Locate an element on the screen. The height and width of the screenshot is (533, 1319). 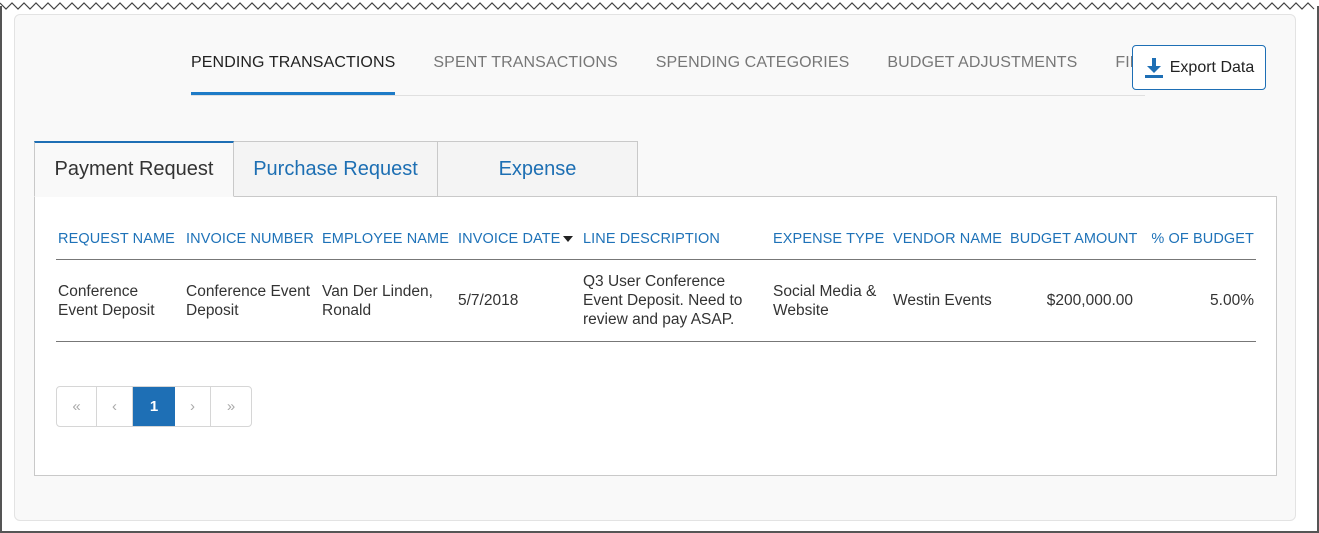
col-request-name: REQUEST NAME is located at coordinates (120, 239).